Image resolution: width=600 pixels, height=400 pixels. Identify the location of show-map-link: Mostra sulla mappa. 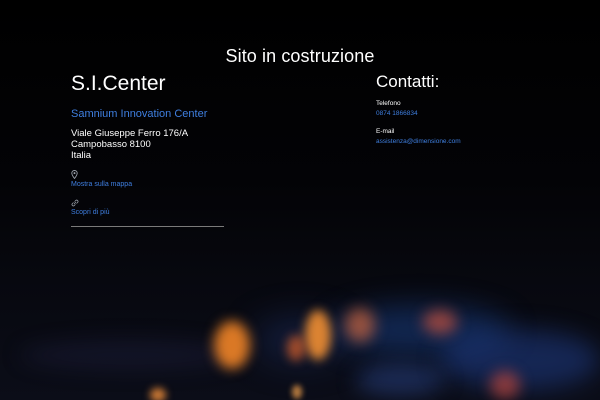
(101, 184).